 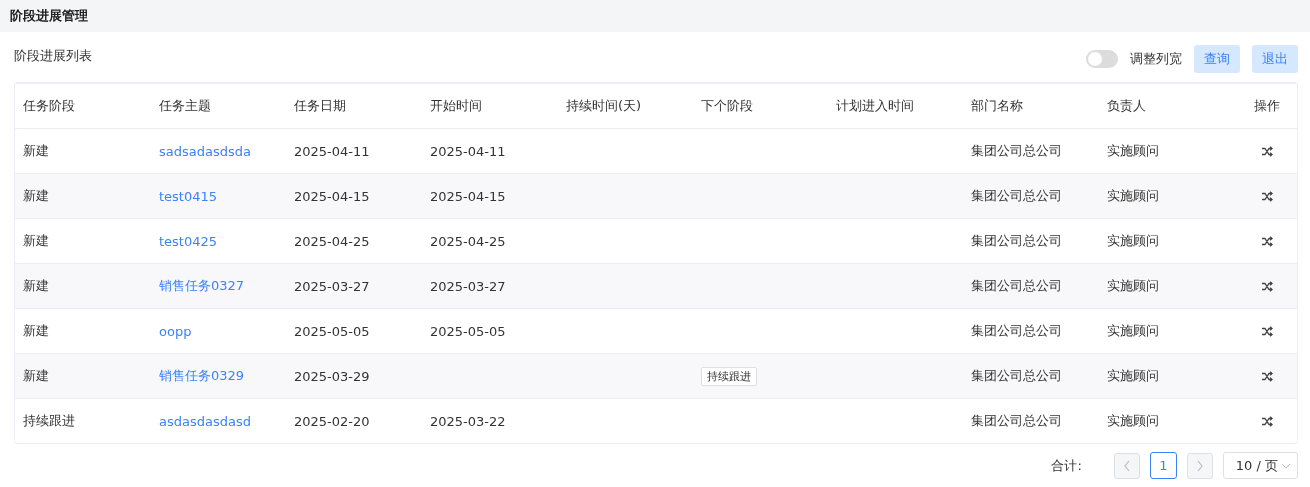 I want to click on task-link: 销售任务0327, so click(x=202, y=286).